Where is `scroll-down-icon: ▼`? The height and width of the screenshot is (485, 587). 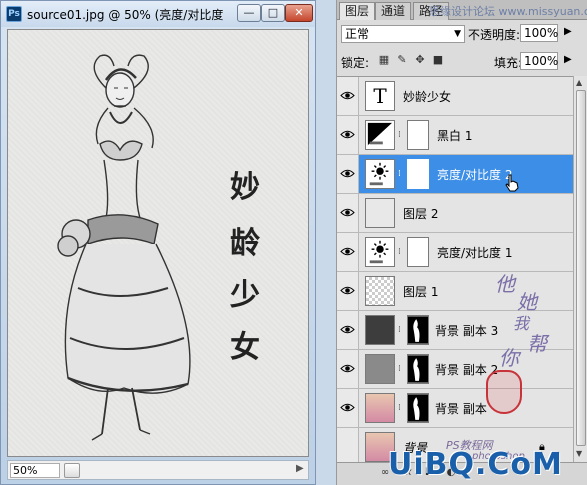
scroll-down-icon: ▼ is located at coordinates (579, 453).